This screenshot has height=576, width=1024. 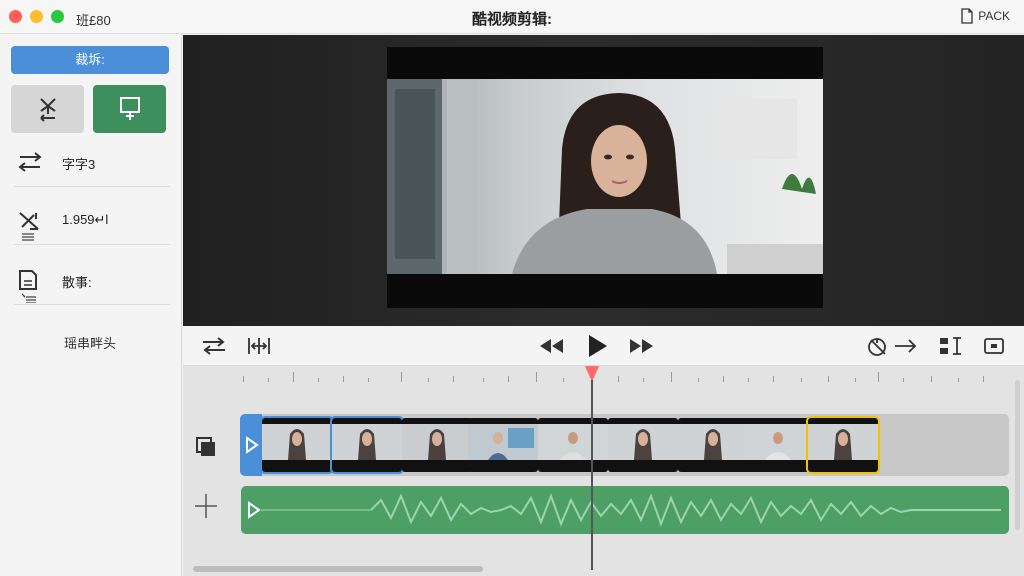 What do you see at coordinates (994, 346) in the screenshot?
I see `screen-view-icon` at bounding box center [994, 346].